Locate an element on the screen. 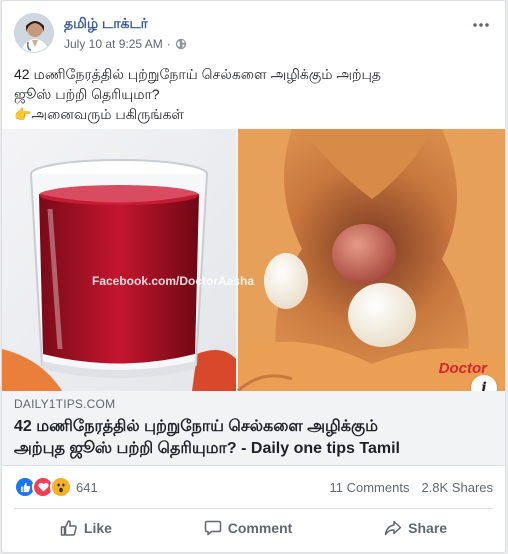  page-avatar is located at coordinates (34, 33).